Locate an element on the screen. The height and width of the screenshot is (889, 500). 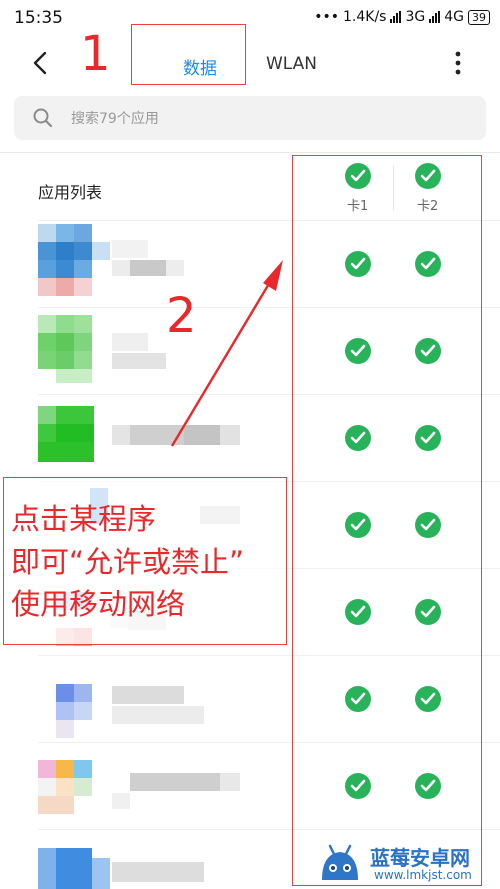
network-type-3g: 3G is located at coordinates (415, 17).